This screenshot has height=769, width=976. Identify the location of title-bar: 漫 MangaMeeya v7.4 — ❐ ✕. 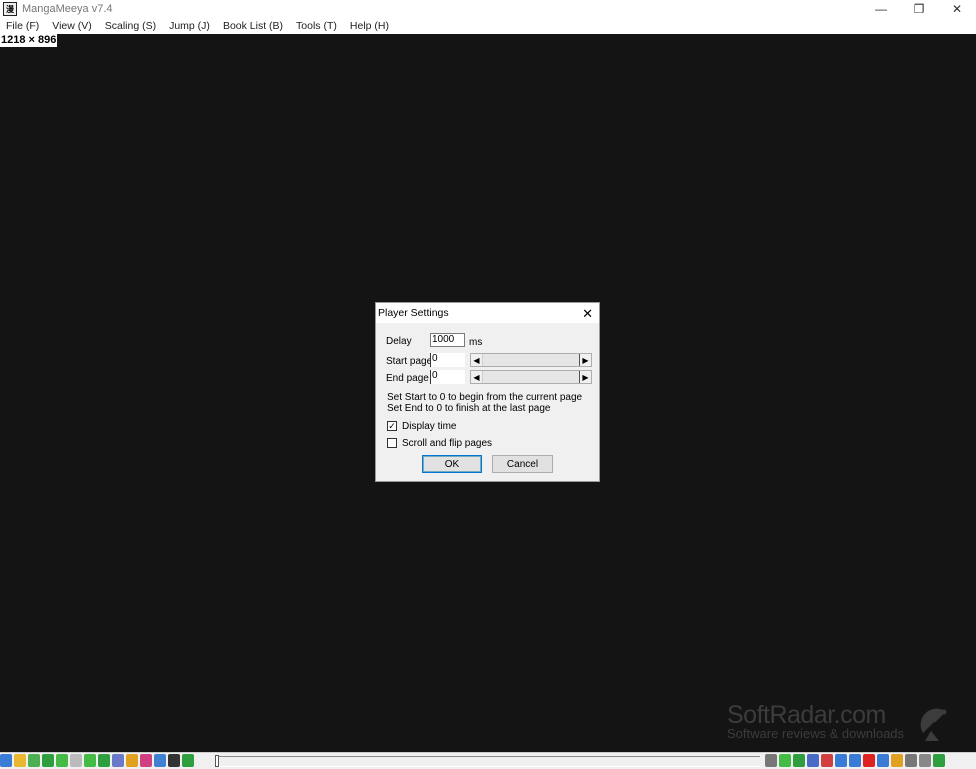
(488, 9).